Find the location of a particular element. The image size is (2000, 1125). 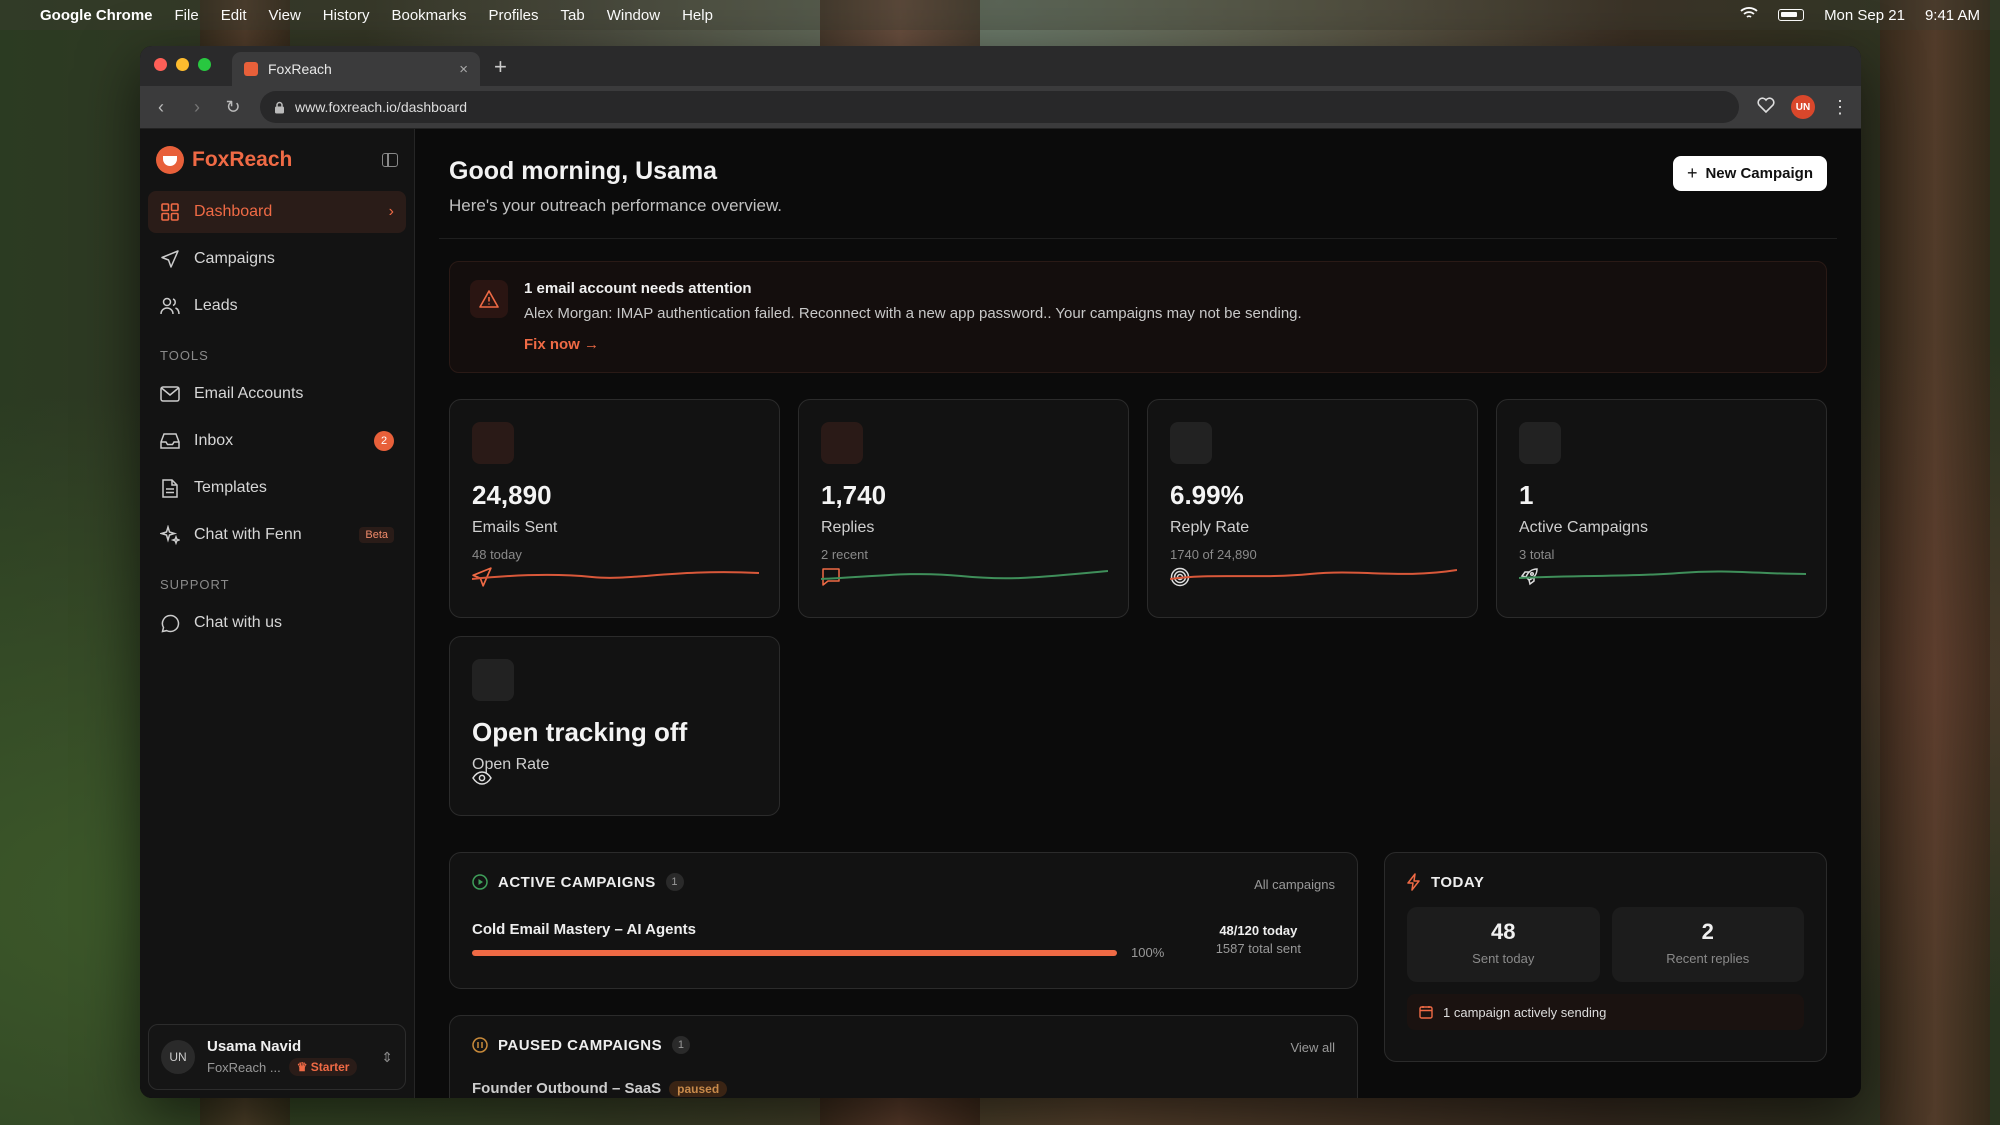

menu-view: View is located at coordinates (285, 15).